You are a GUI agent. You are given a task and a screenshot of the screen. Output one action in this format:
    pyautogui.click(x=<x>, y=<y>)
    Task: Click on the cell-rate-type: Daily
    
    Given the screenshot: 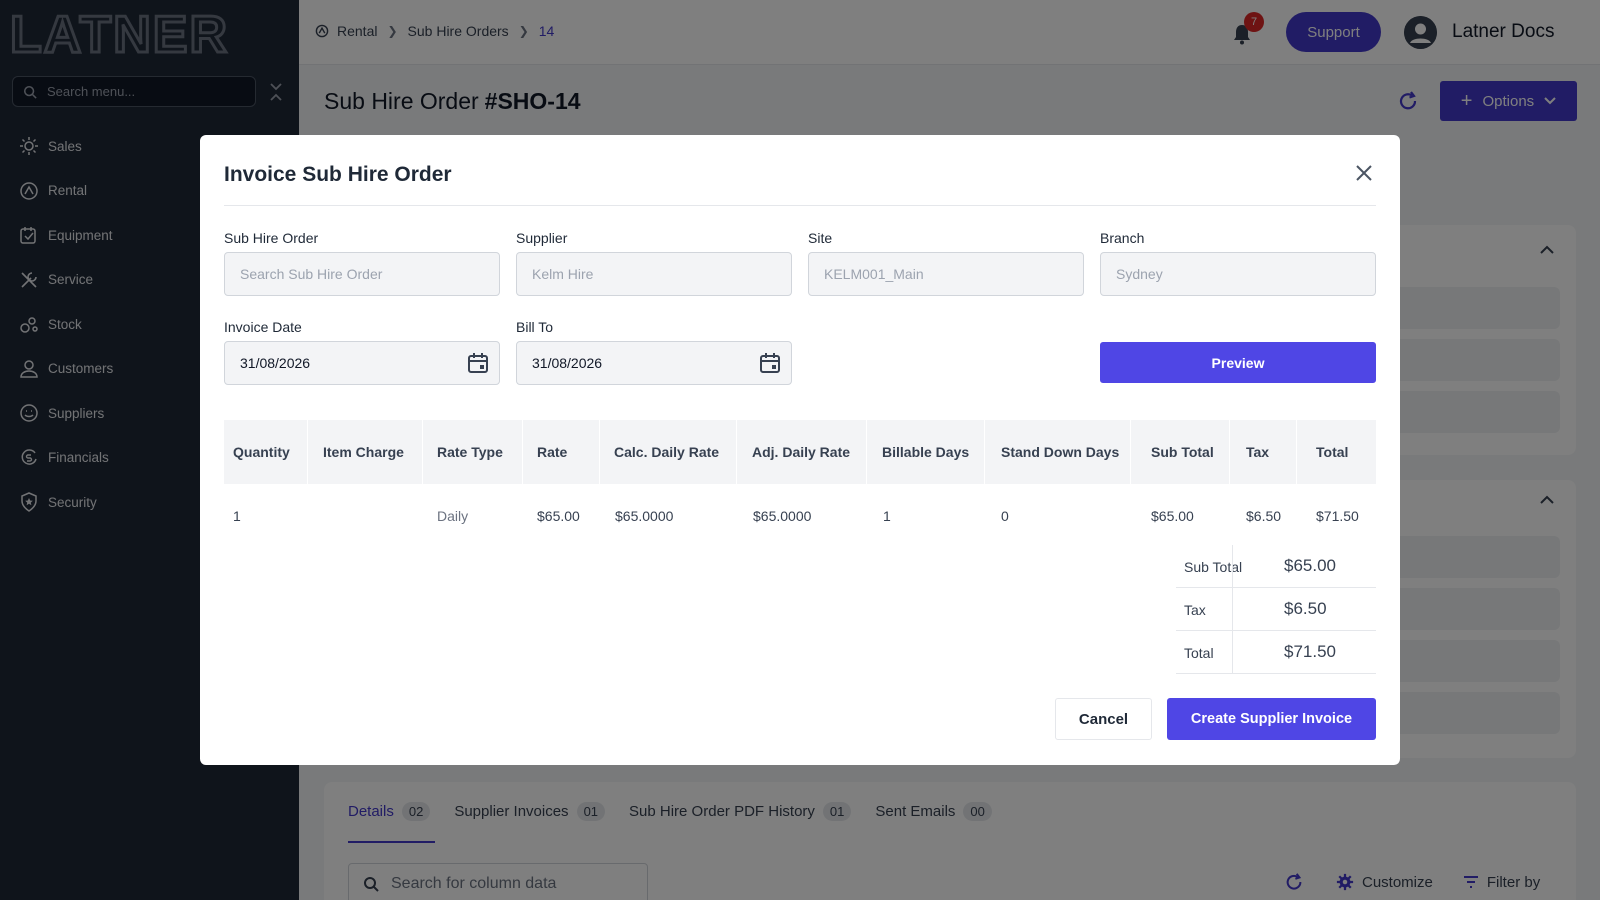 What is the action you would take?
    pyautogui.click(x=453, y=516)
    